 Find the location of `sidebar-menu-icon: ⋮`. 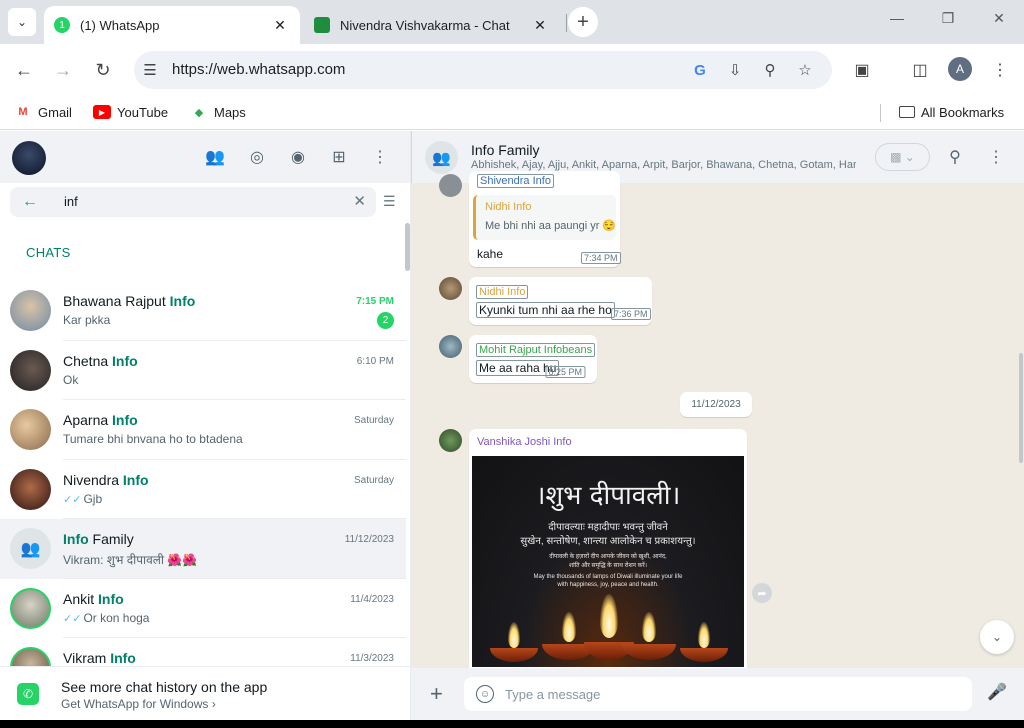

sidebar-menu-icon: ⋮ is located at coordinates (380, 157).